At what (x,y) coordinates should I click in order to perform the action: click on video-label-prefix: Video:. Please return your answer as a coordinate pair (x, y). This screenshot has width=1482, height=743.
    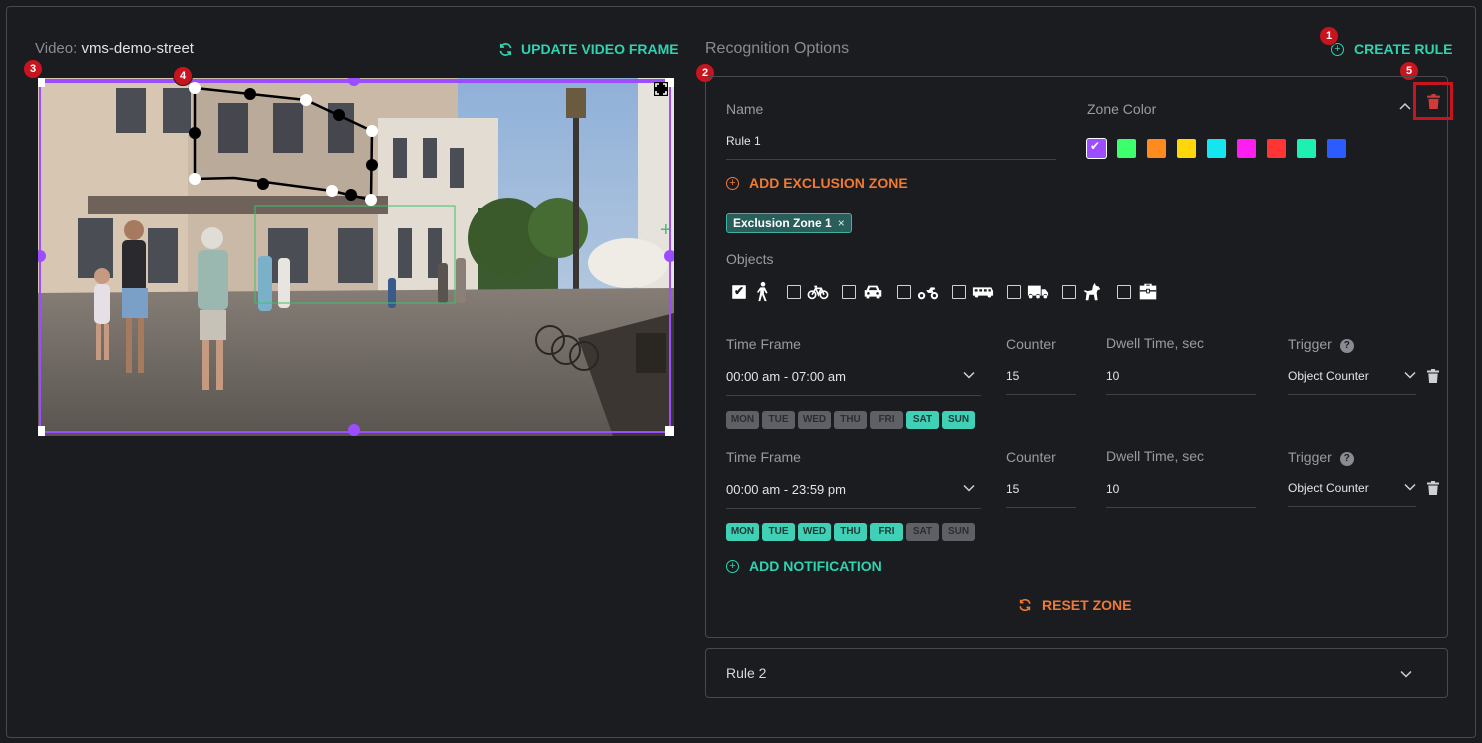
    Looking at the image, I should click on (56, 48).